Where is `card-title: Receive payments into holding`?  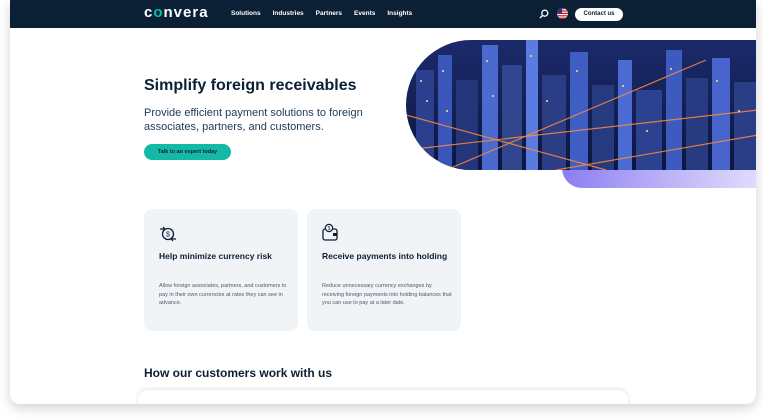 card-title: Receive payments into holding is located at coordinates (385, 256).